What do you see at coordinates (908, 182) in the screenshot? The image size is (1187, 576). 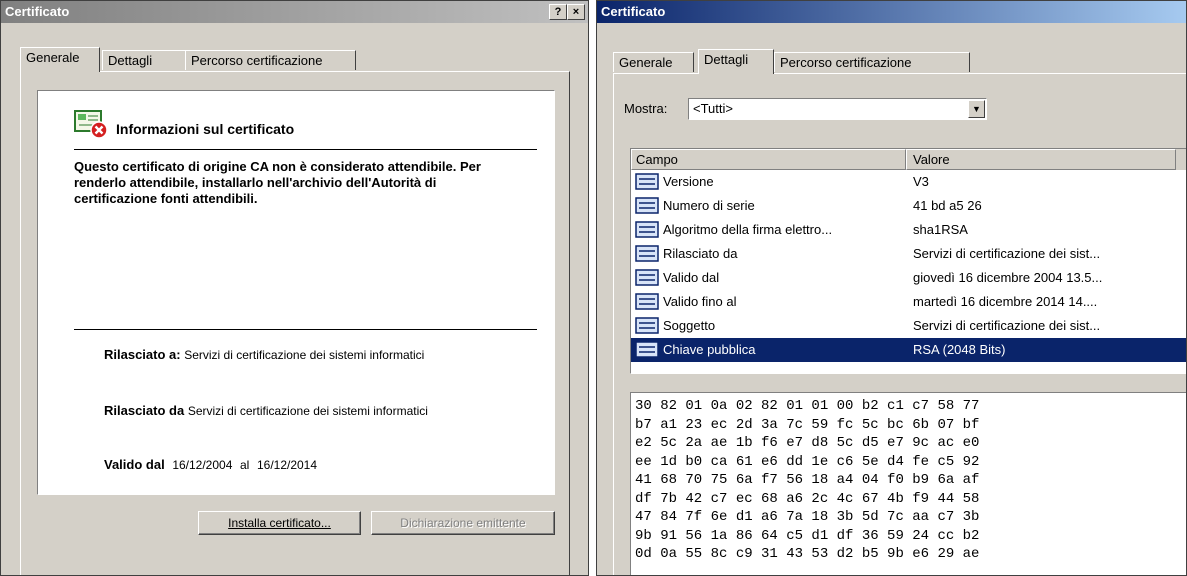 I see `field-row: Versione V3` at bounding box center [908, 182].